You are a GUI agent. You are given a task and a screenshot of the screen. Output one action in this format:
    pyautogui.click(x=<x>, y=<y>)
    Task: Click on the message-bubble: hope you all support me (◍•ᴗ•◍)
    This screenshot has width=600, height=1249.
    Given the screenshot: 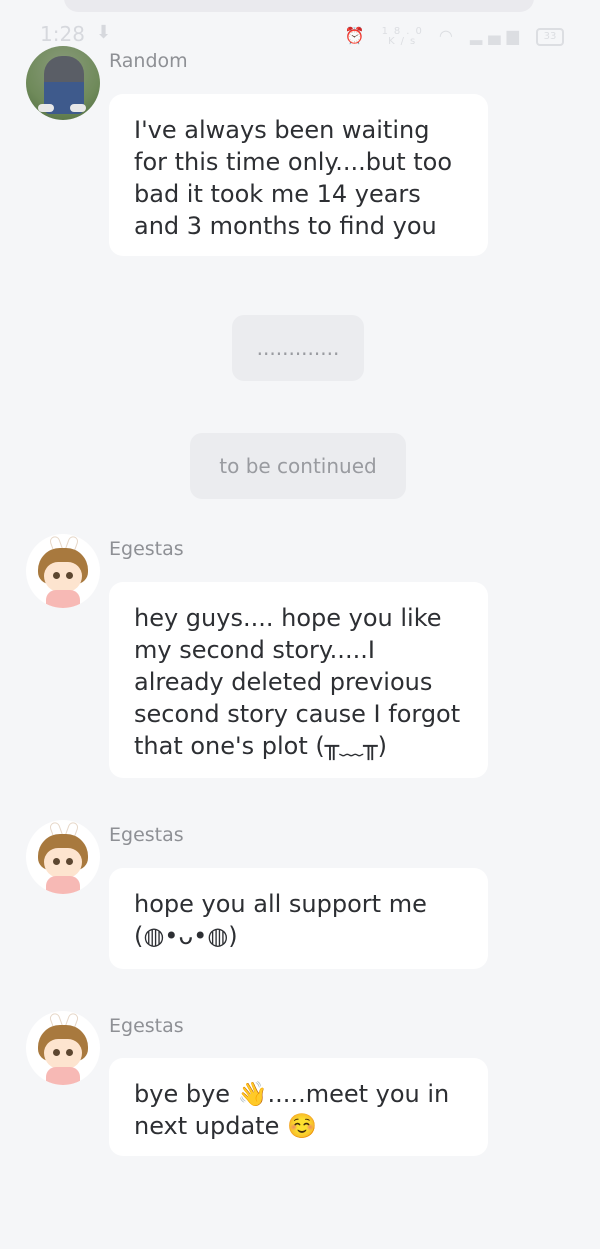 What is the action you would take?
    pyautogui.click(x=298, y=918)
    